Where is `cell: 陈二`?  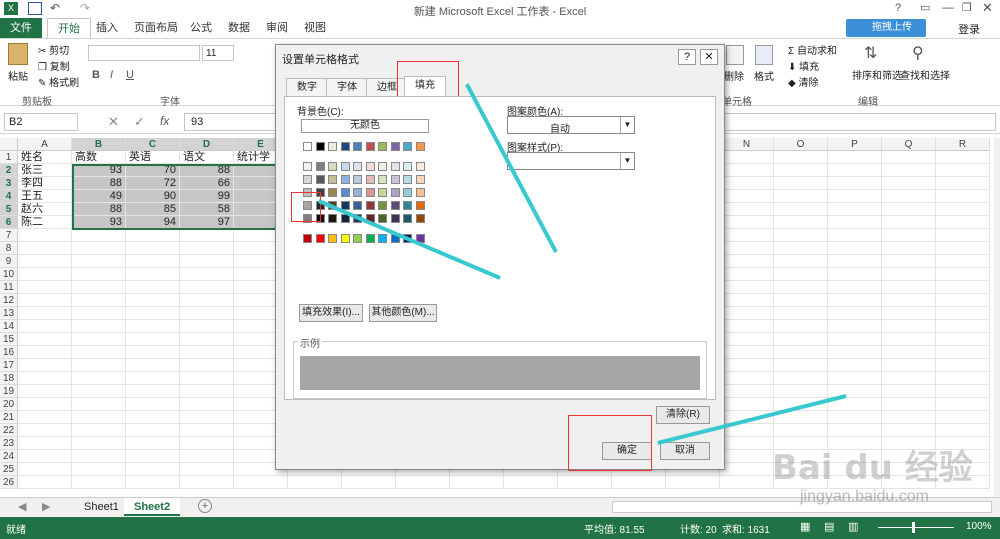
cell: 陈二 is located at coordinates (45, 222).